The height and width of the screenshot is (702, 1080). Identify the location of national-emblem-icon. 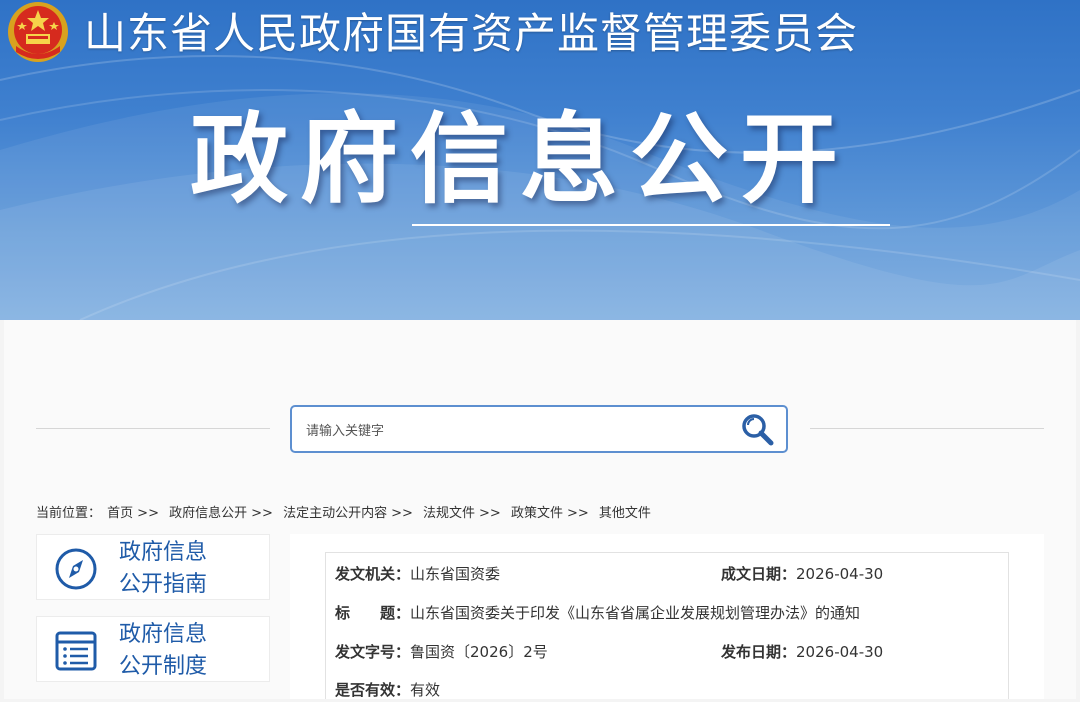
(38, 32).